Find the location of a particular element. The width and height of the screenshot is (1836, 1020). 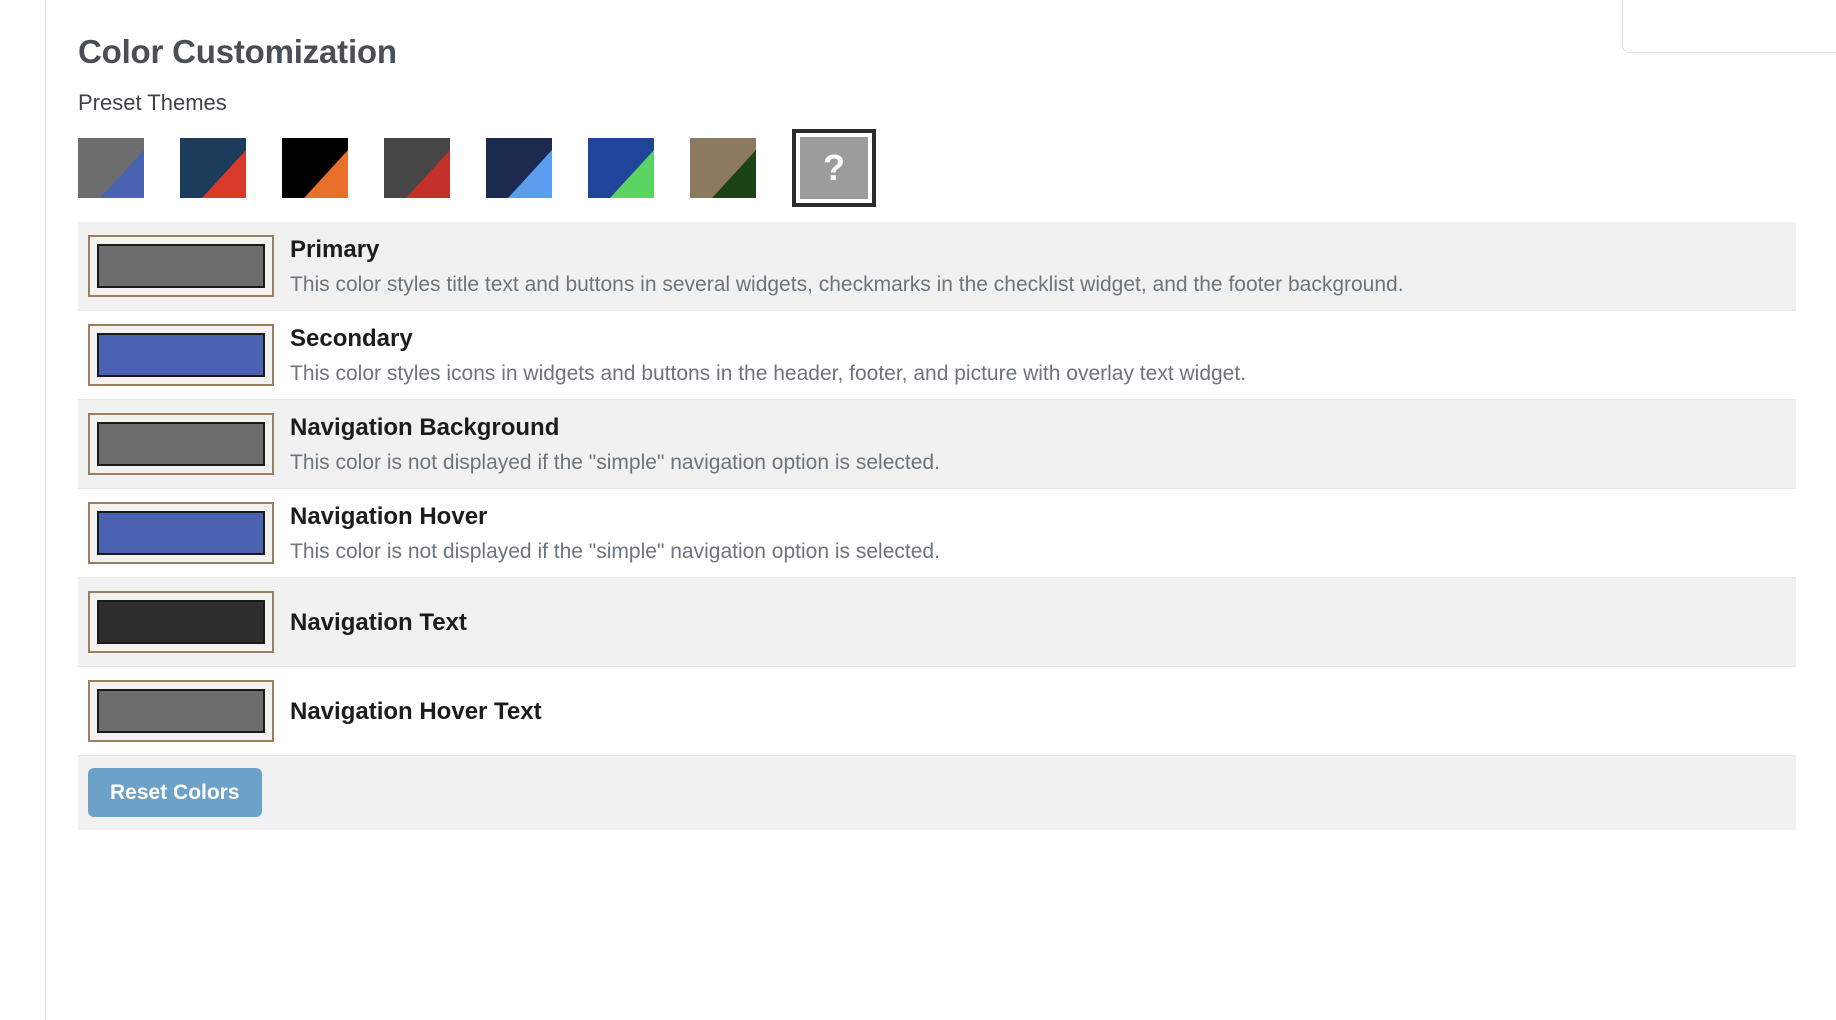

color-picker-navigation-text is located at coordinates (181, 621).